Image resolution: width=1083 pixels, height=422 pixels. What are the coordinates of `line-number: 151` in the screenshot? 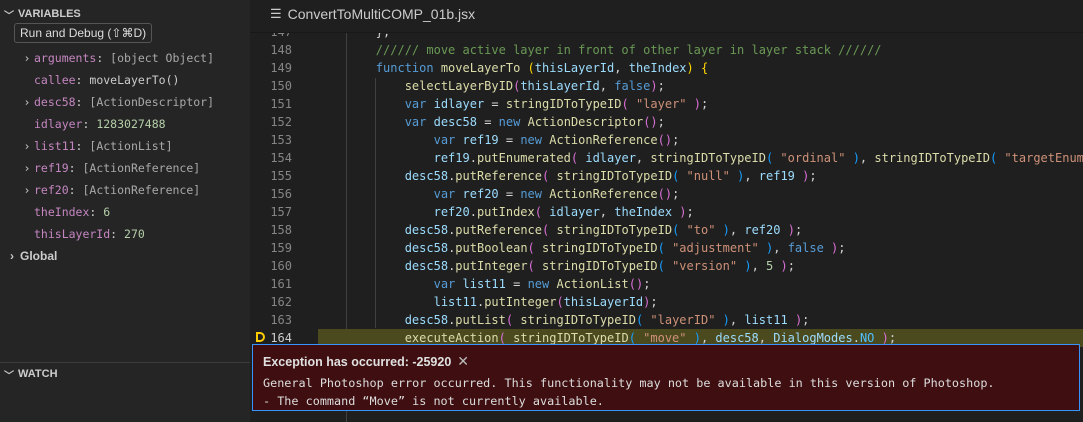 It's located at (281, 104).